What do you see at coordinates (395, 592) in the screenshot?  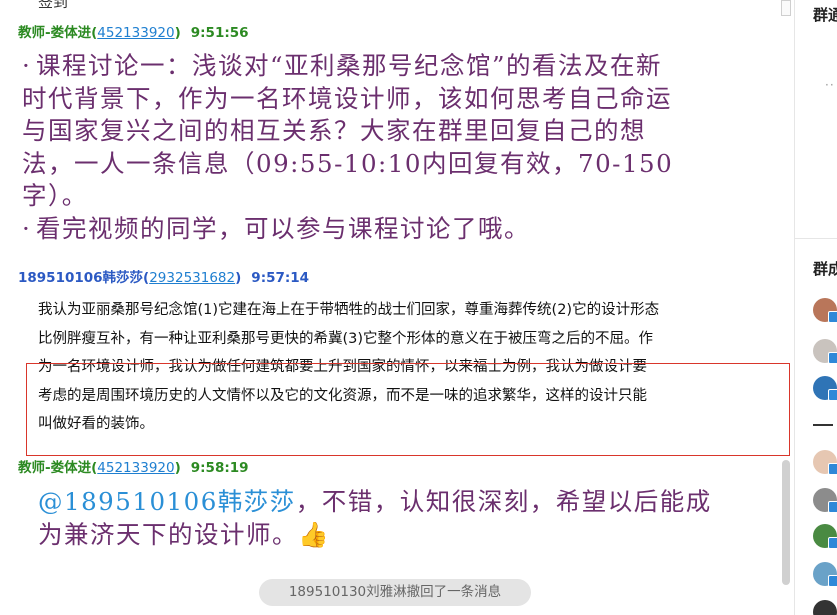 I see `recall-notice: 189510130刘雅淋撤回了一条消息` at bounding box center [395, 592].